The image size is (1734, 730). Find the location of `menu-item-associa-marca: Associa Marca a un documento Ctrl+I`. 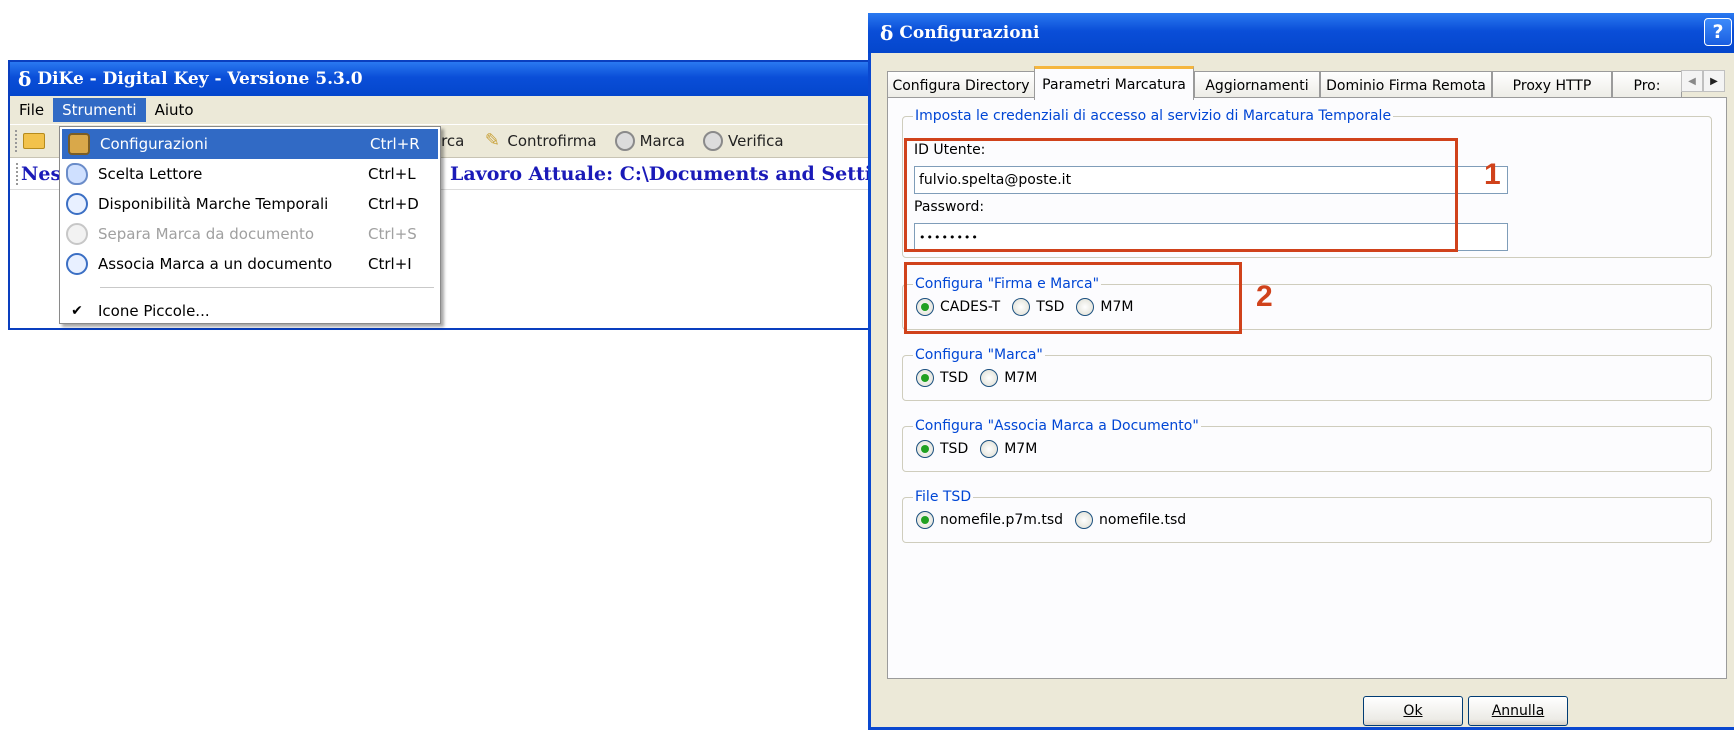

menu-item-associa-marca: Associa Marca a un documento Ctrl+I is located at coordinates (250, 264).